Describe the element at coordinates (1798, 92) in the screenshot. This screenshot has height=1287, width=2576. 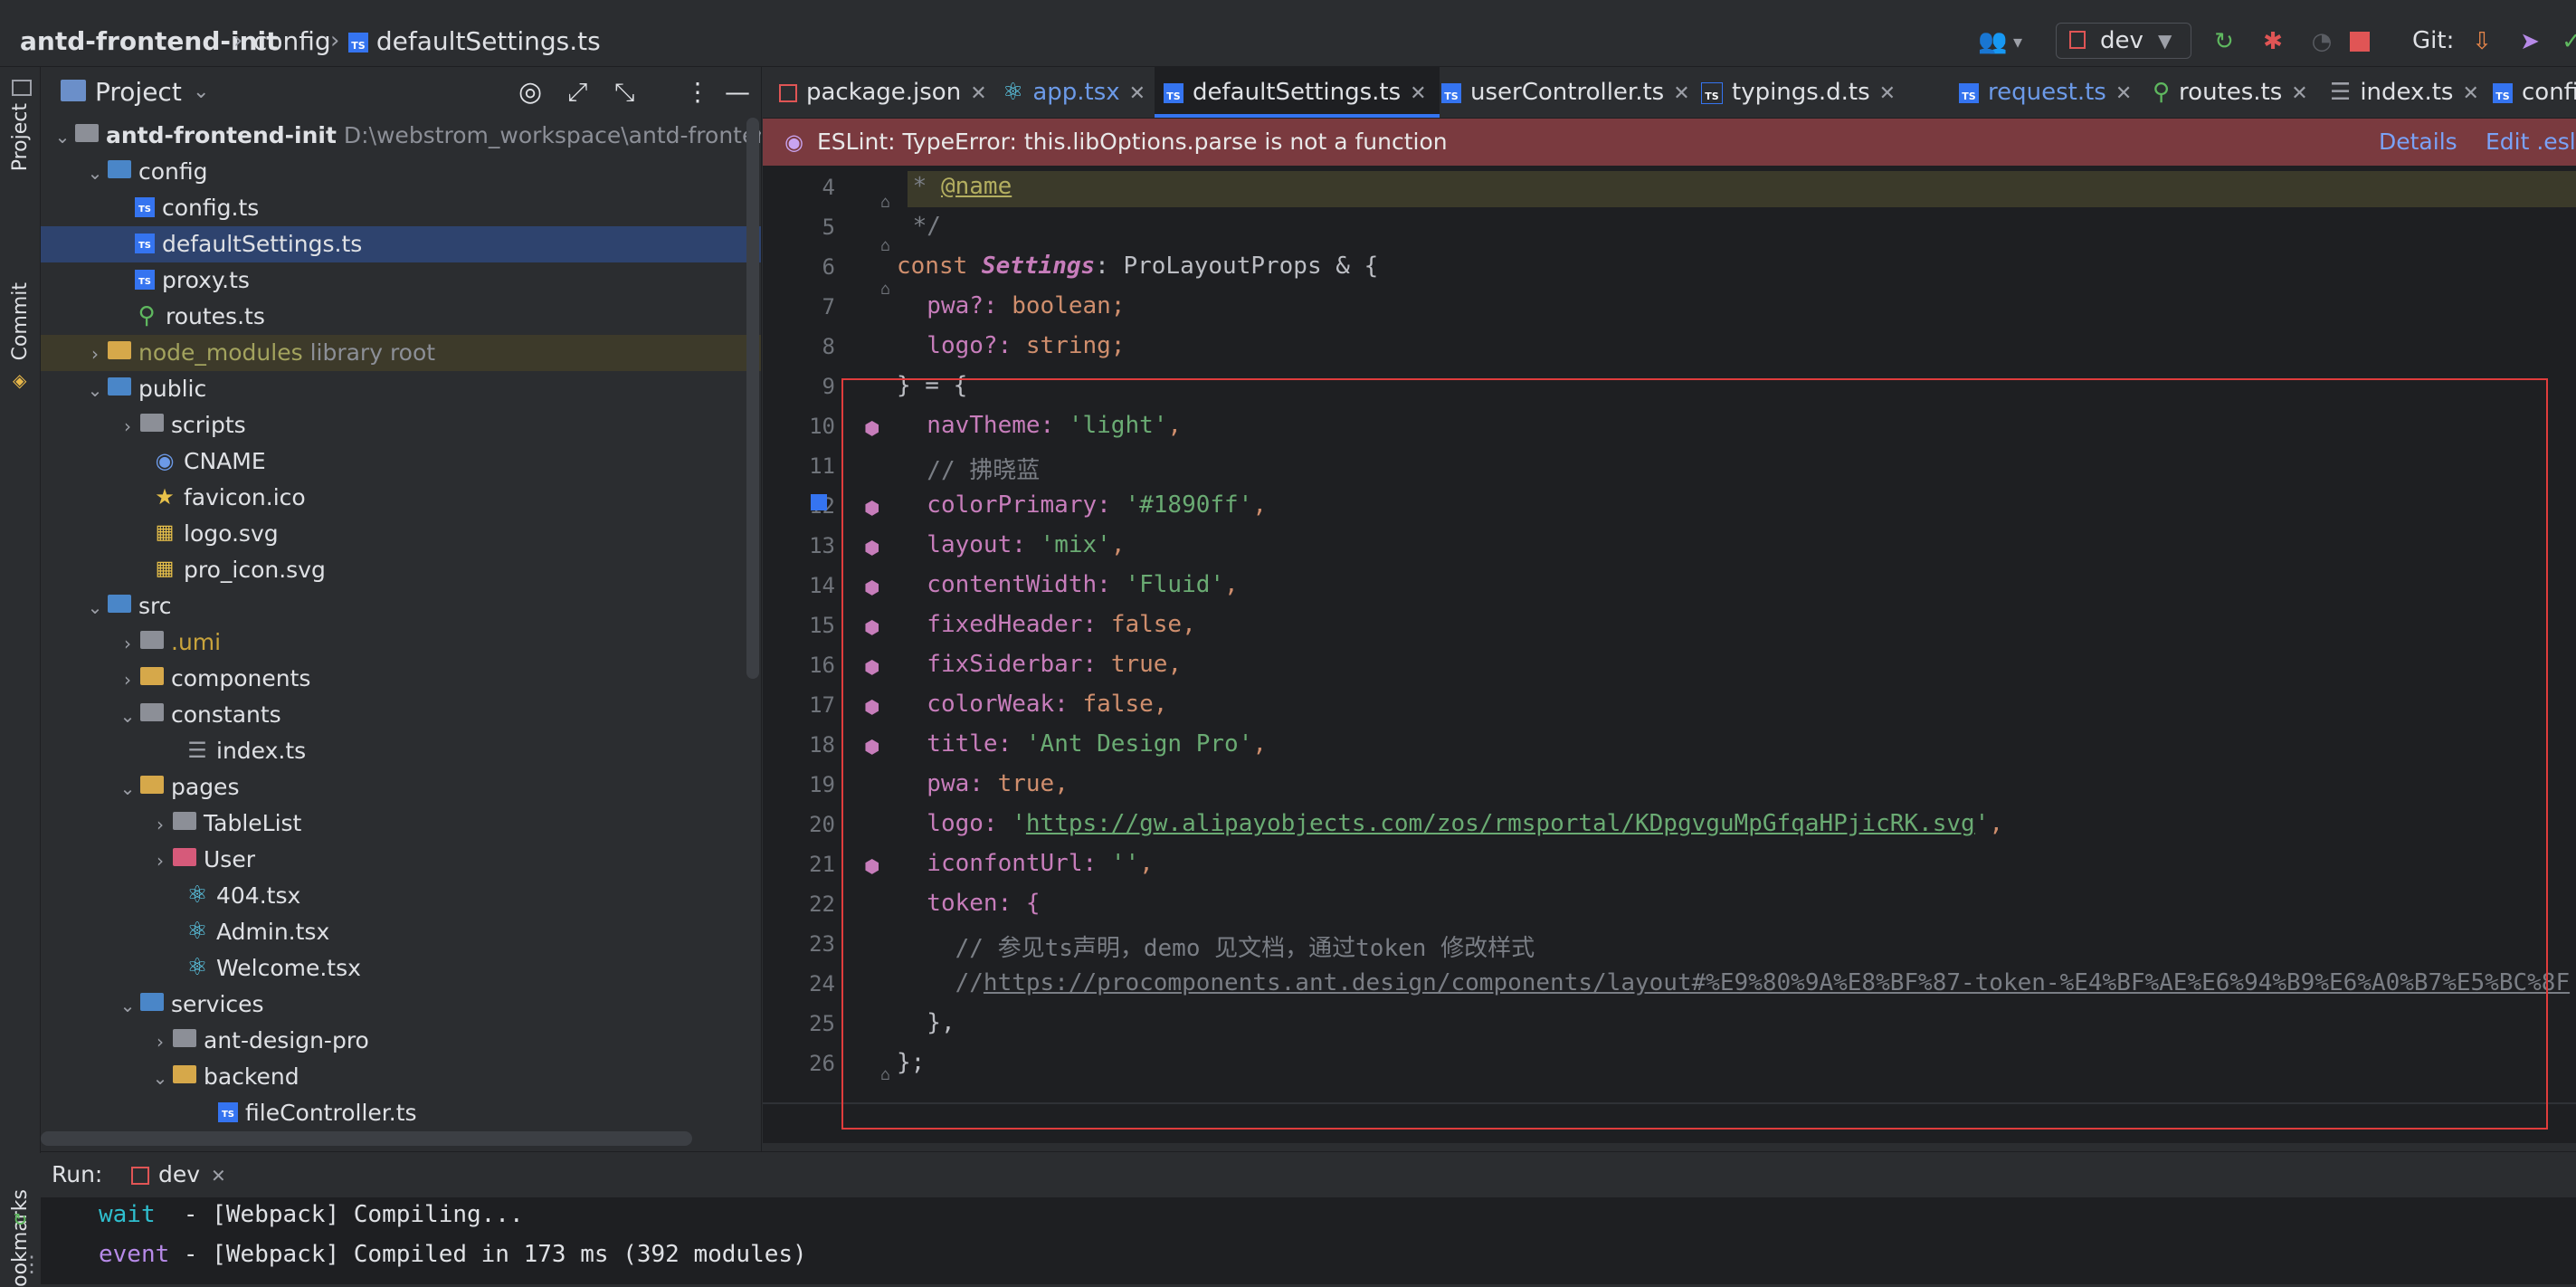
I see `tab-typings: TS typings.d.ts ✕` at that location.